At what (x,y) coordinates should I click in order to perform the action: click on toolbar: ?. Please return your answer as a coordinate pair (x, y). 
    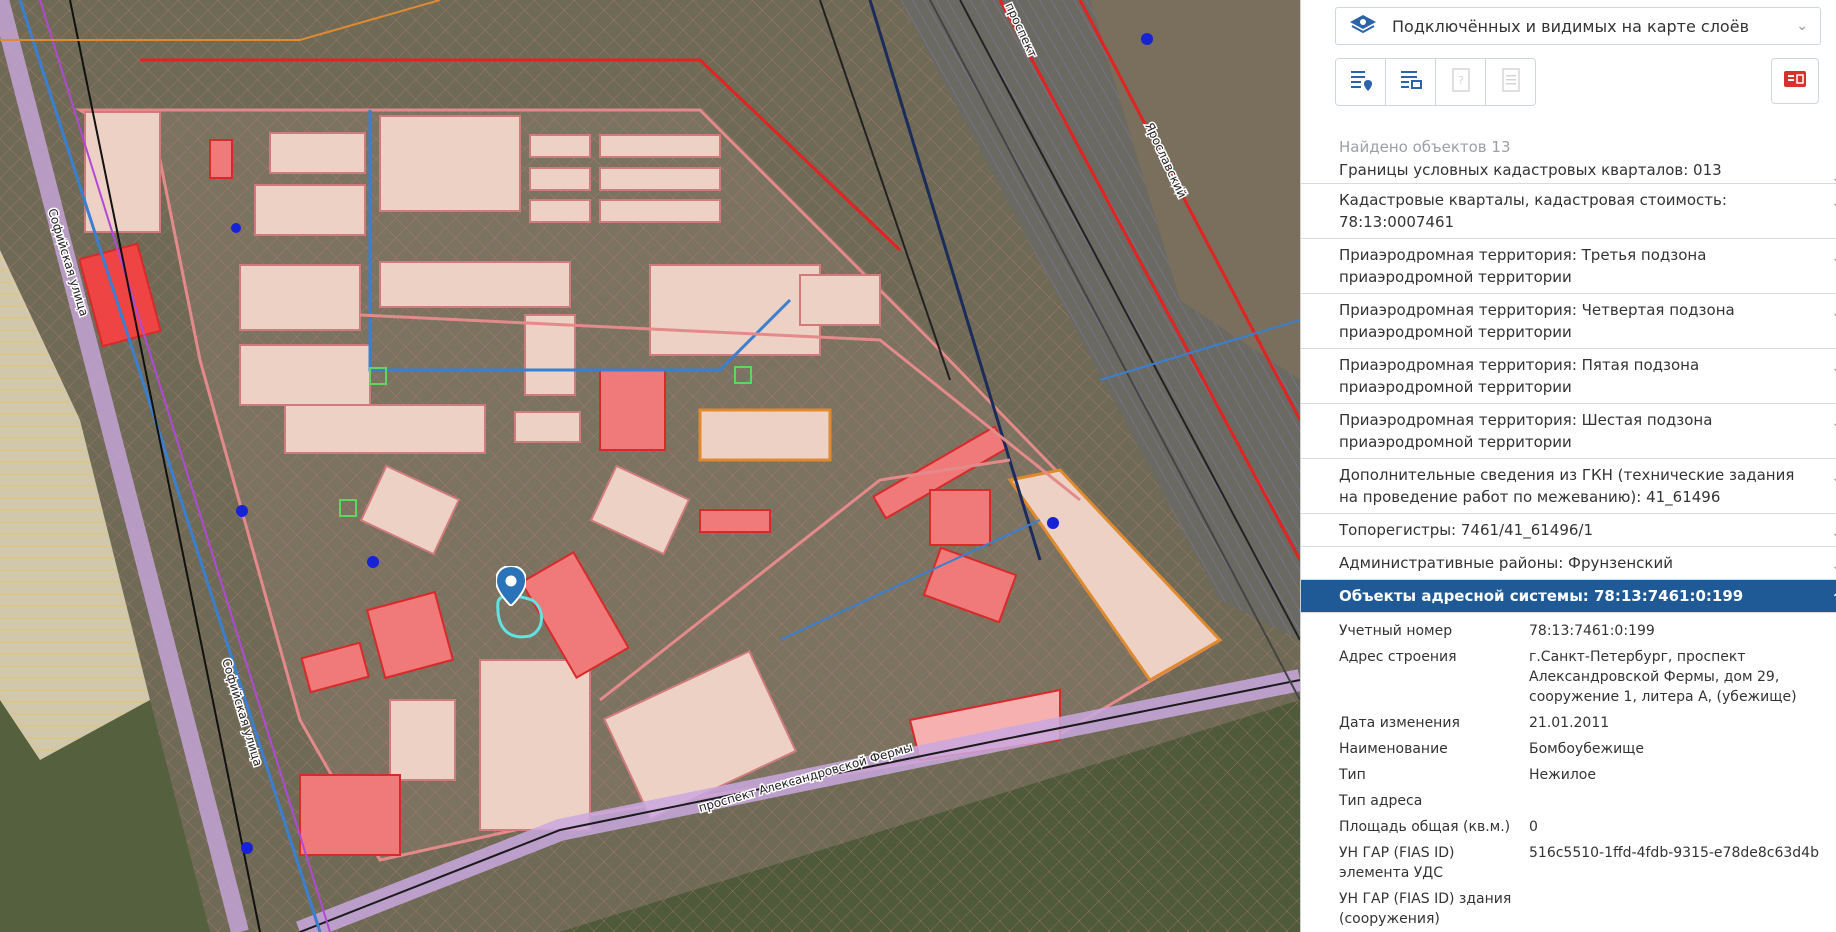
    Looking at the image, I should click on (1435, 82).